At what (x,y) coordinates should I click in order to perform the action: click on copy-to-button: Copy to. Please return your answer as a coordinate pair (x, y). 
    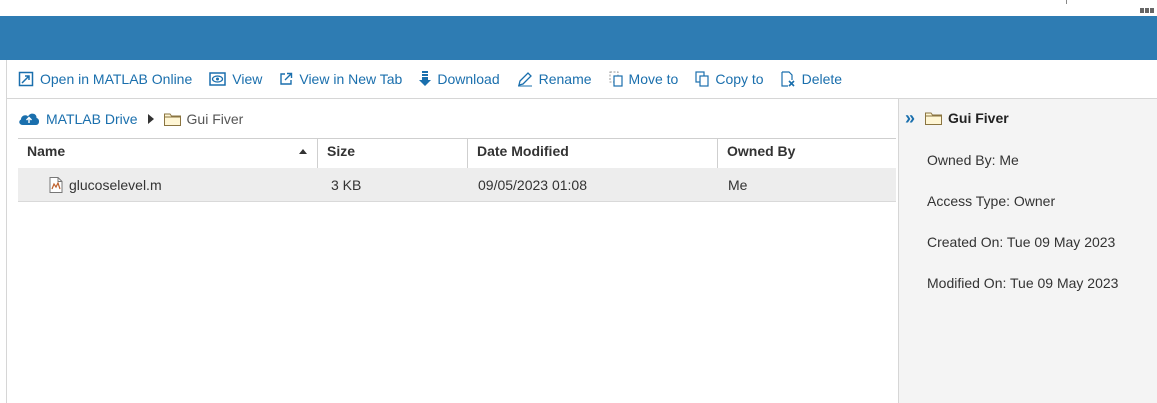
    Looking at the image, I should click on (729, 79).